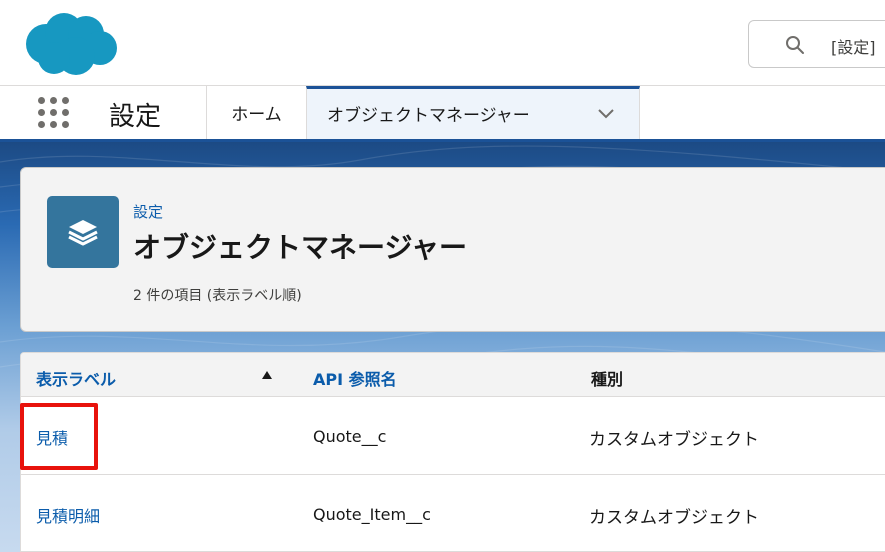 Image resolution: width=885 pixels, height=552 pixels. What do you see at coordinates (355, 378) in the screenshot?
I see `column-header-api-name: API 参照名` at bounding box center [355, 378].